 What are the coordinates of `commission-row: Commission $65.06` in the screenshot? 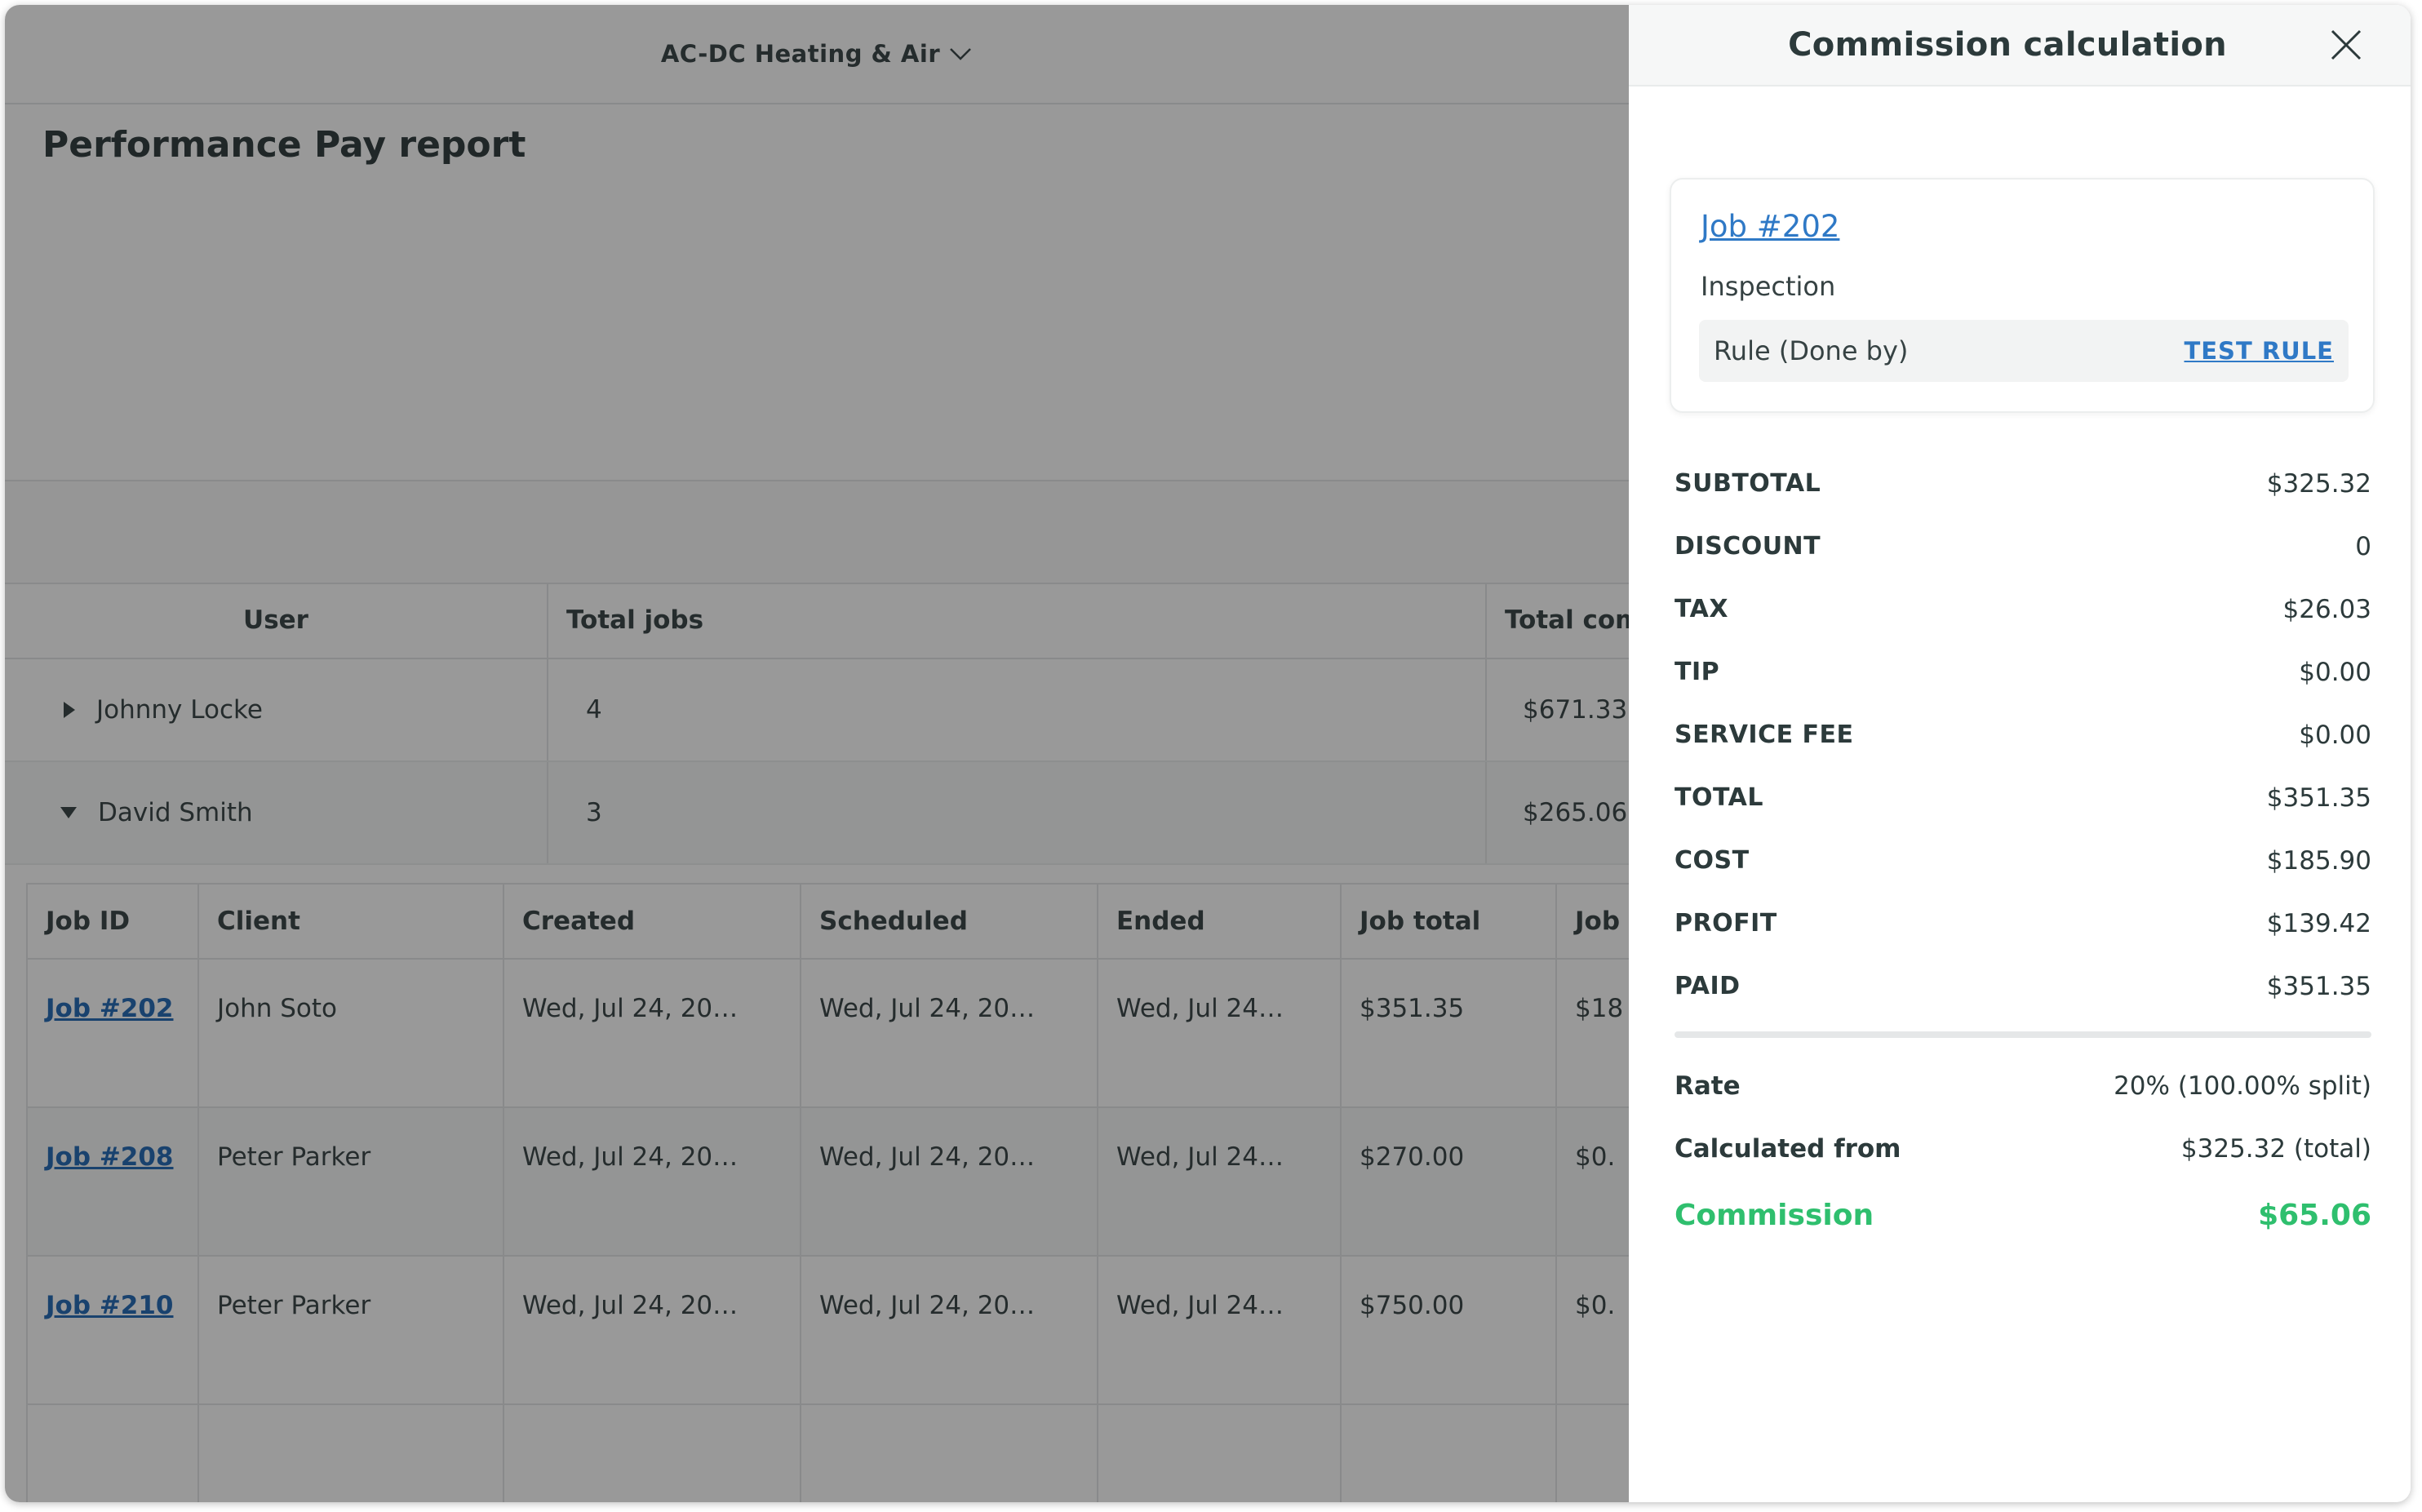 It's located at (2023, 1215).